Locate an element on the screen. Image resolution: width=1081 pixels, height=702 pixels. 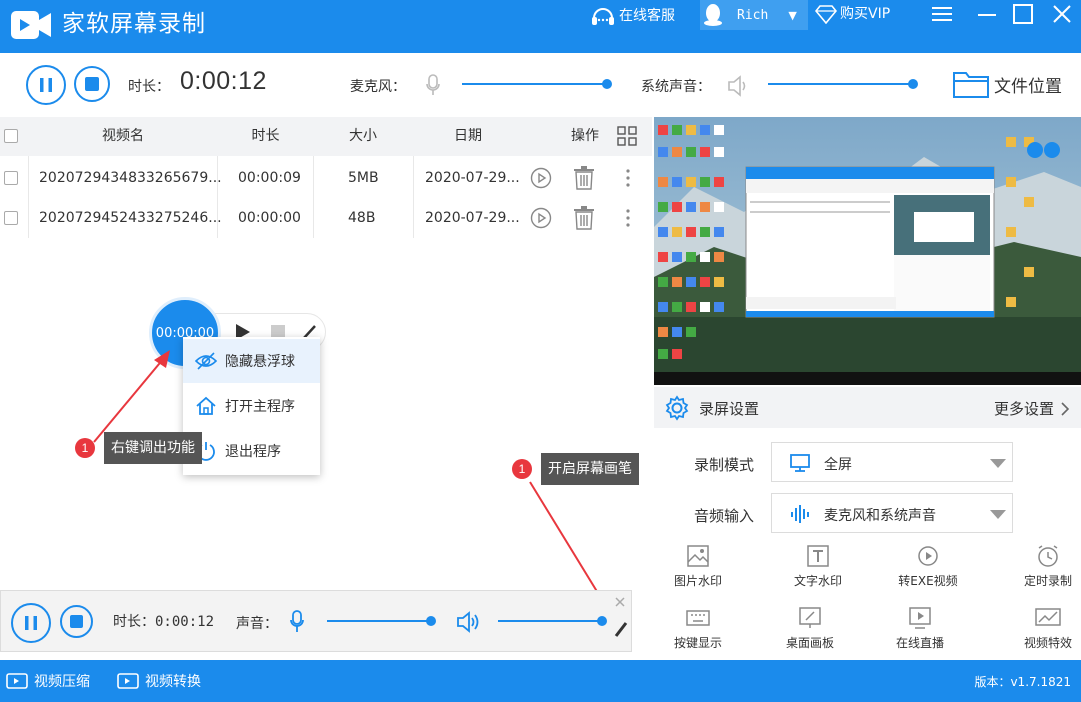
mic-volume-knob is located at coordinates (607, 84).